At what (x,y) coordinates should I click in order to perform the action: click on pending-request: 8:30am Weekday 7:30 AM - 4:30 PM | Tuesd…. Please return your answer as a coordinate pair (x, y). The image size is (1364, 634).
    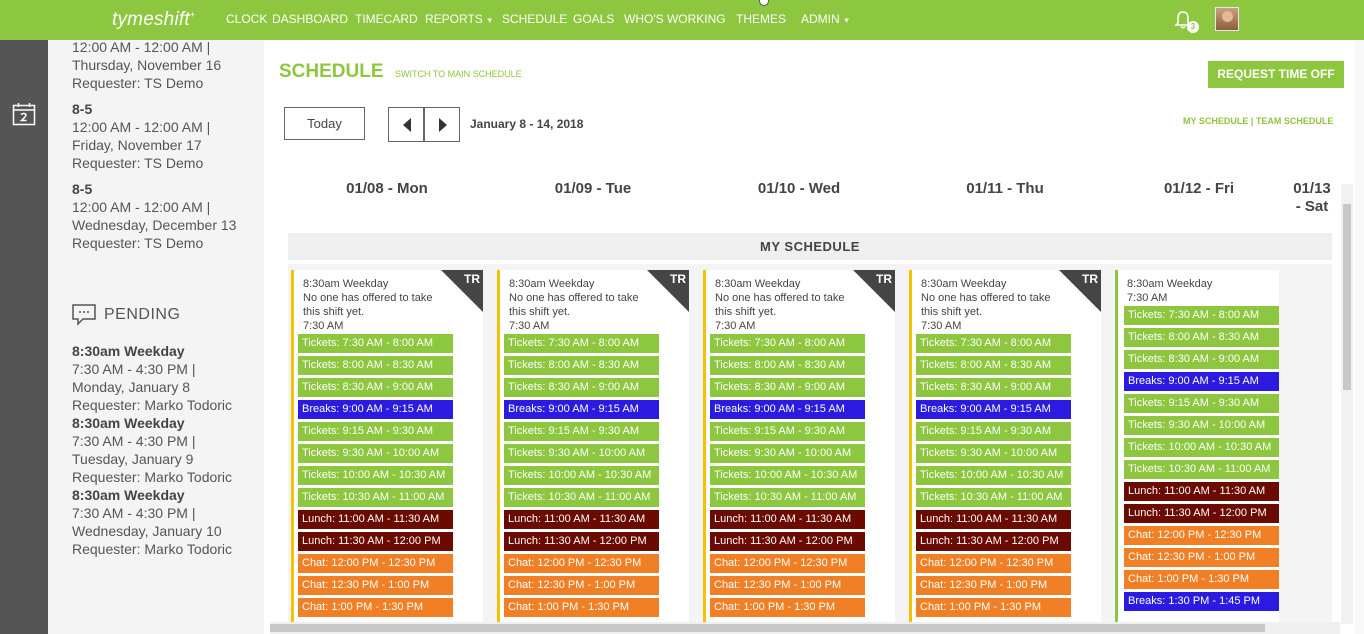
    Looking at the image, I should click on (167, 450).